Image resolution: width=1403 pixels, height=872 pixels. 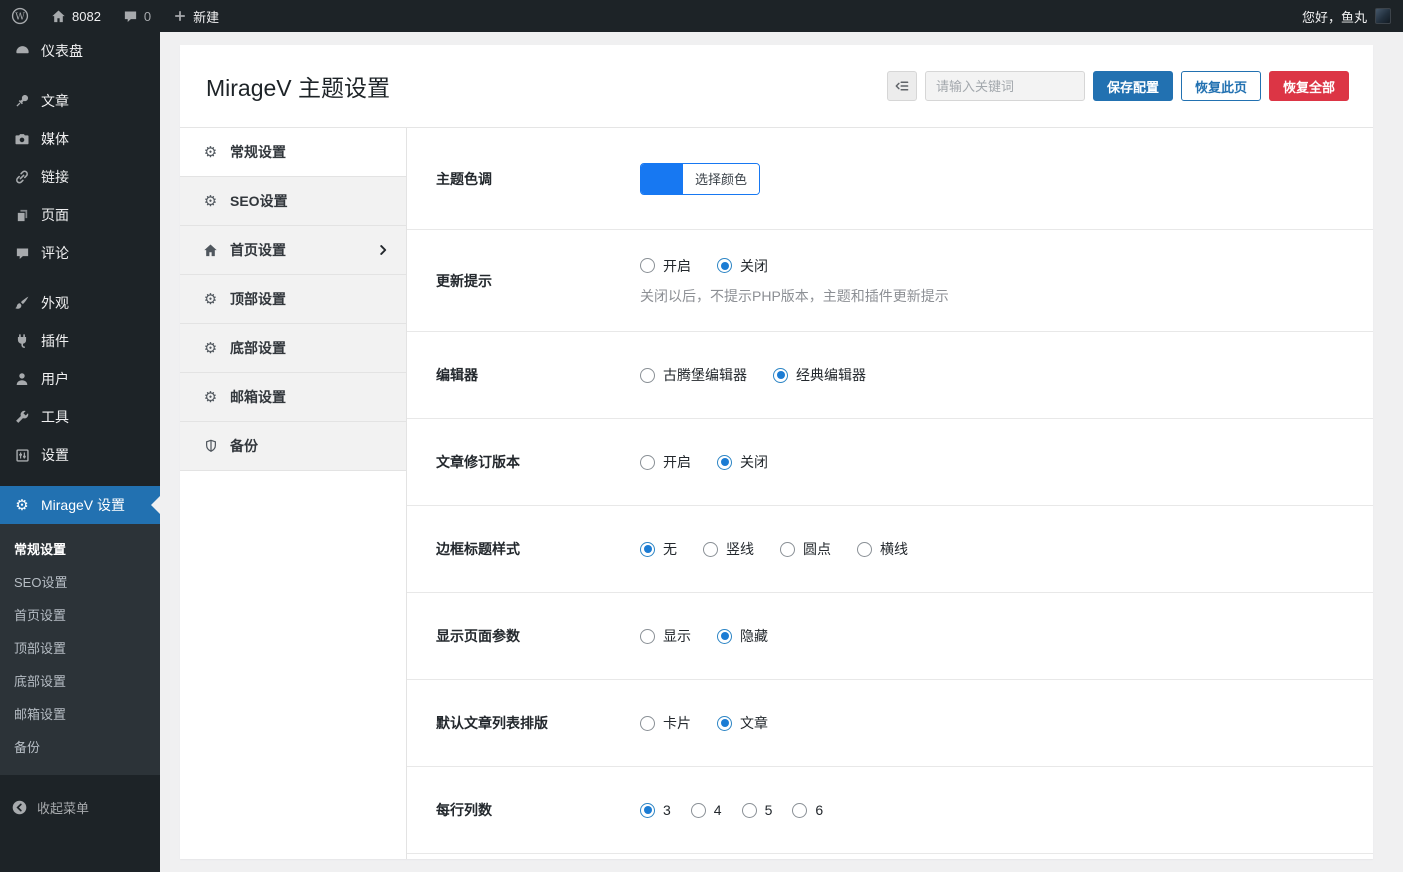 What do you see at coordinates (80, 417) in the screenshot?
I see `sidebar-item-tools: 工具` at bounding box center [80, 417].